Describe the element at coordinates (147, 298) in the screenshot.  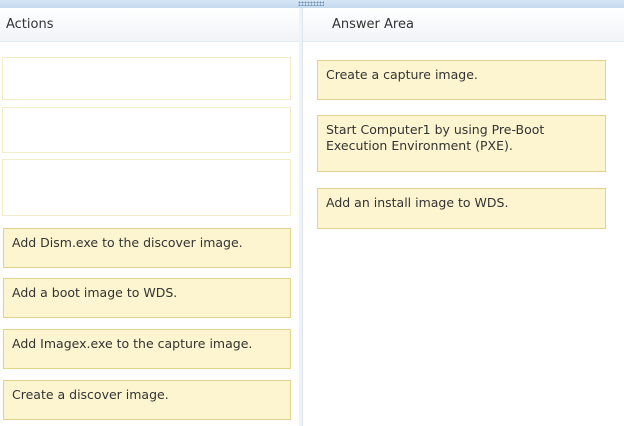
I see `action-item: Add a boot image to WDS.` at that location.